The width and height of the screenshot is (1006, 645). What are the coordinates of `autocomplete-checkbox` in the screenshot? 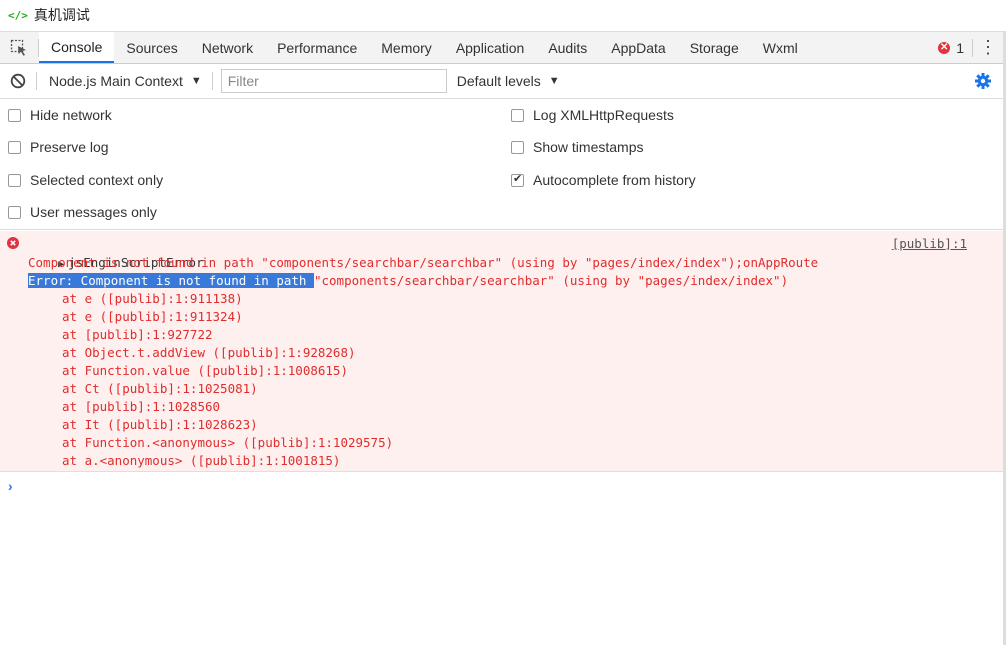 It's located at (517, 179).